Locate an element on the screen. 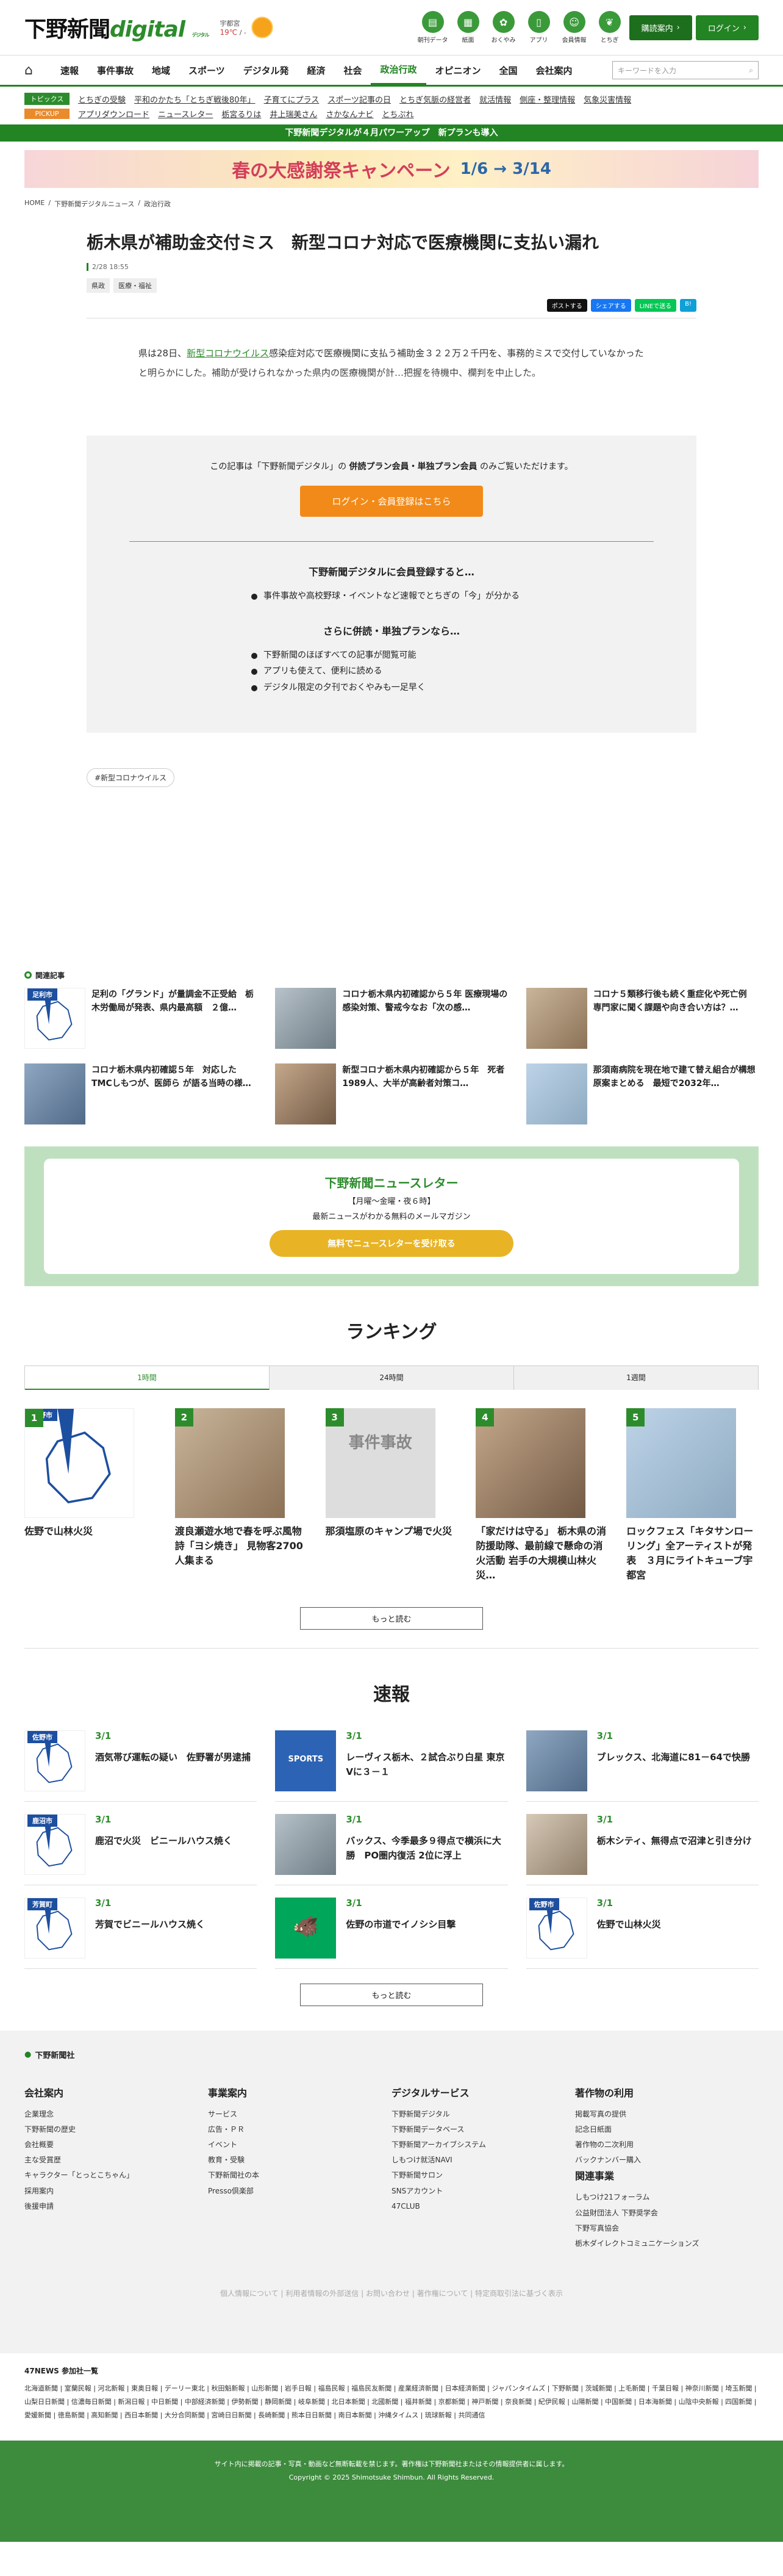 The width and height of the screenshot is (783, 2576). topic-link-7: 気象災害情報 is located at coordinates (607, 99).